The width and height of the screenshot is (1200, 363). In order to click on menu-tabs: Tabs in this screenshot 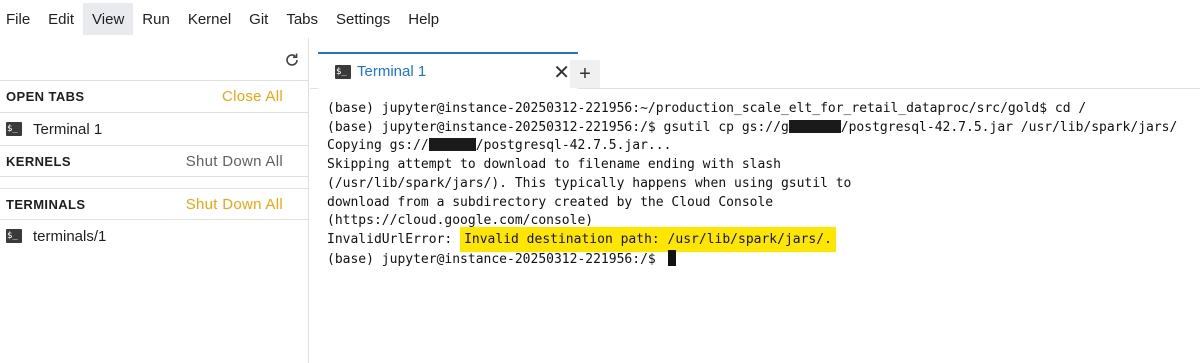, I will do `click(302, 19)`.